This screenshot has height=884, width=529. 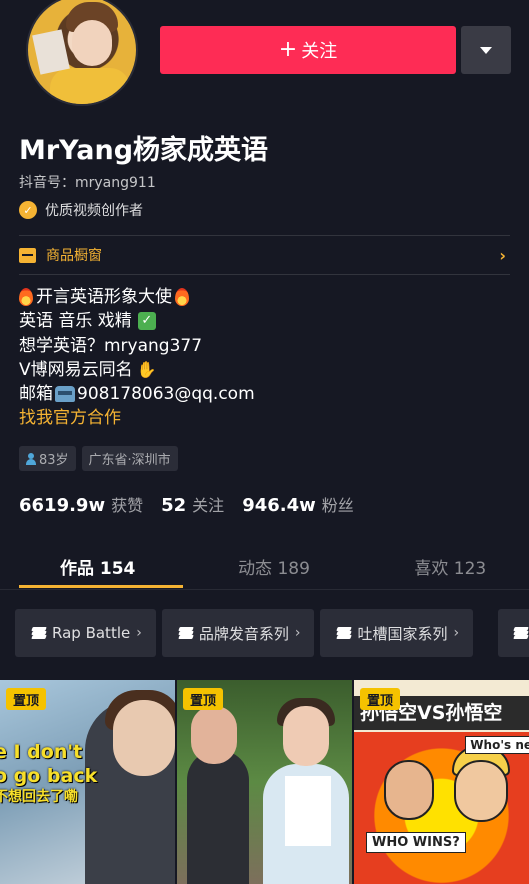 I want to click on follow-button: + 关注, so click(x=308, y=50).